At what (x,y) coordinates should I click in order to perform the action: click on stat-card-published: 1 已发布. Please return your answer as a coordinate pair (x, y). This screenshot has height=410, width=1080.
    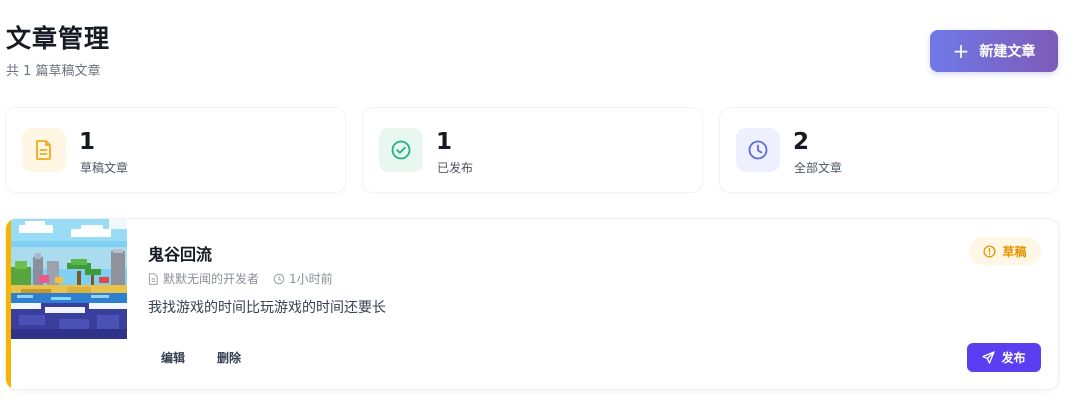
    Looking at the image, I should click on (532, 150).